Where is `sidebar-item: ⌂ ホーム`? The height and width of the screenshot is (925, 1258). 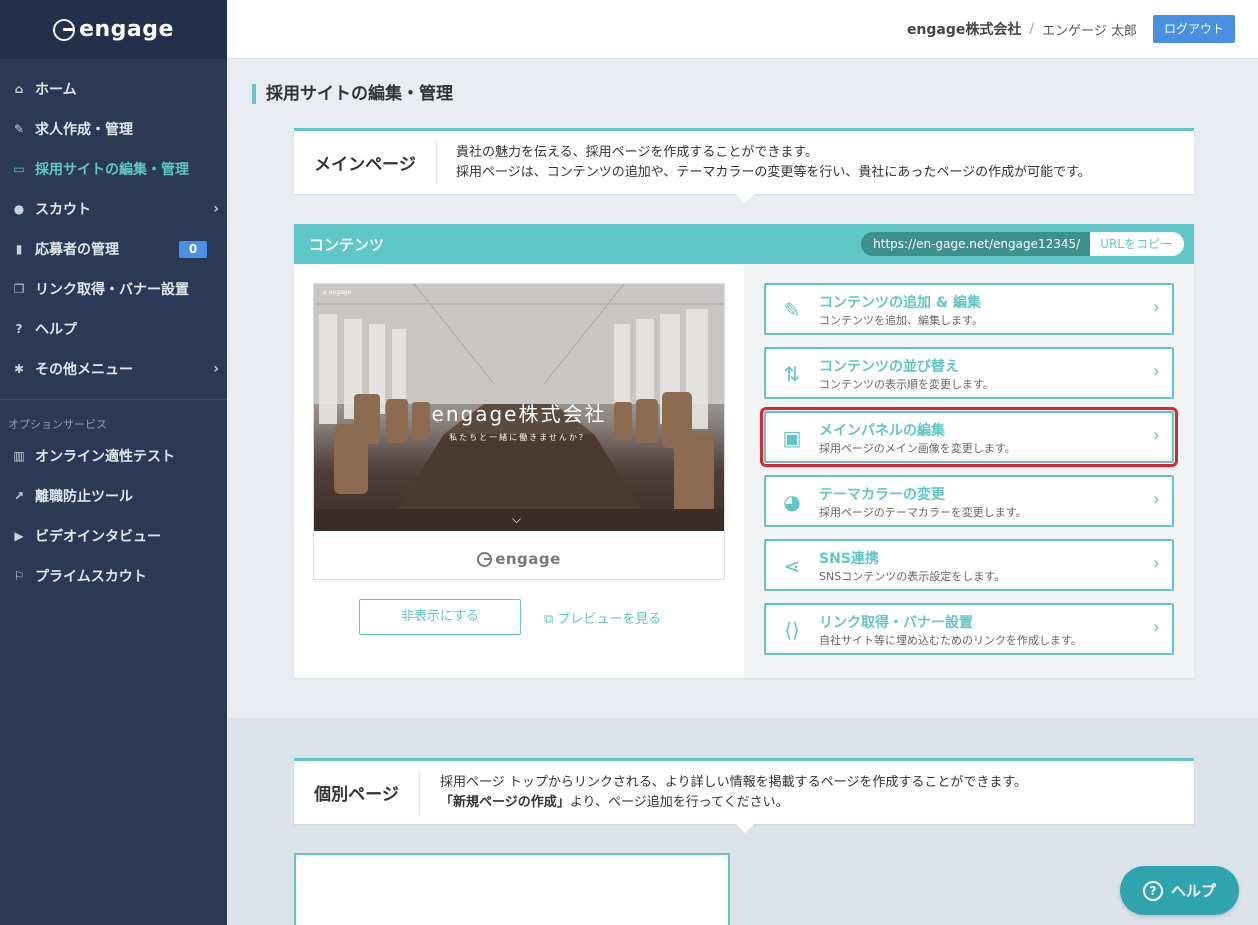 sidebar-item: ⌂ ホーム is located at coordinates (113, 89).